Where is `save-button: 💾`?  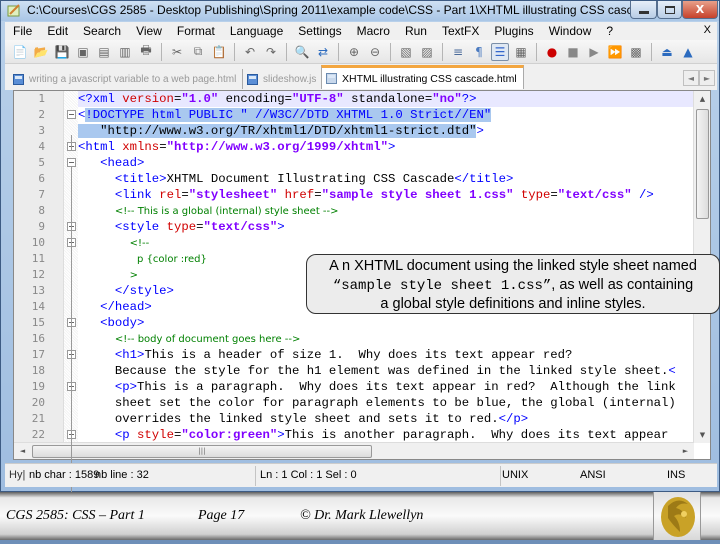 save-button: 💾 is located at coordinates (62, 52).